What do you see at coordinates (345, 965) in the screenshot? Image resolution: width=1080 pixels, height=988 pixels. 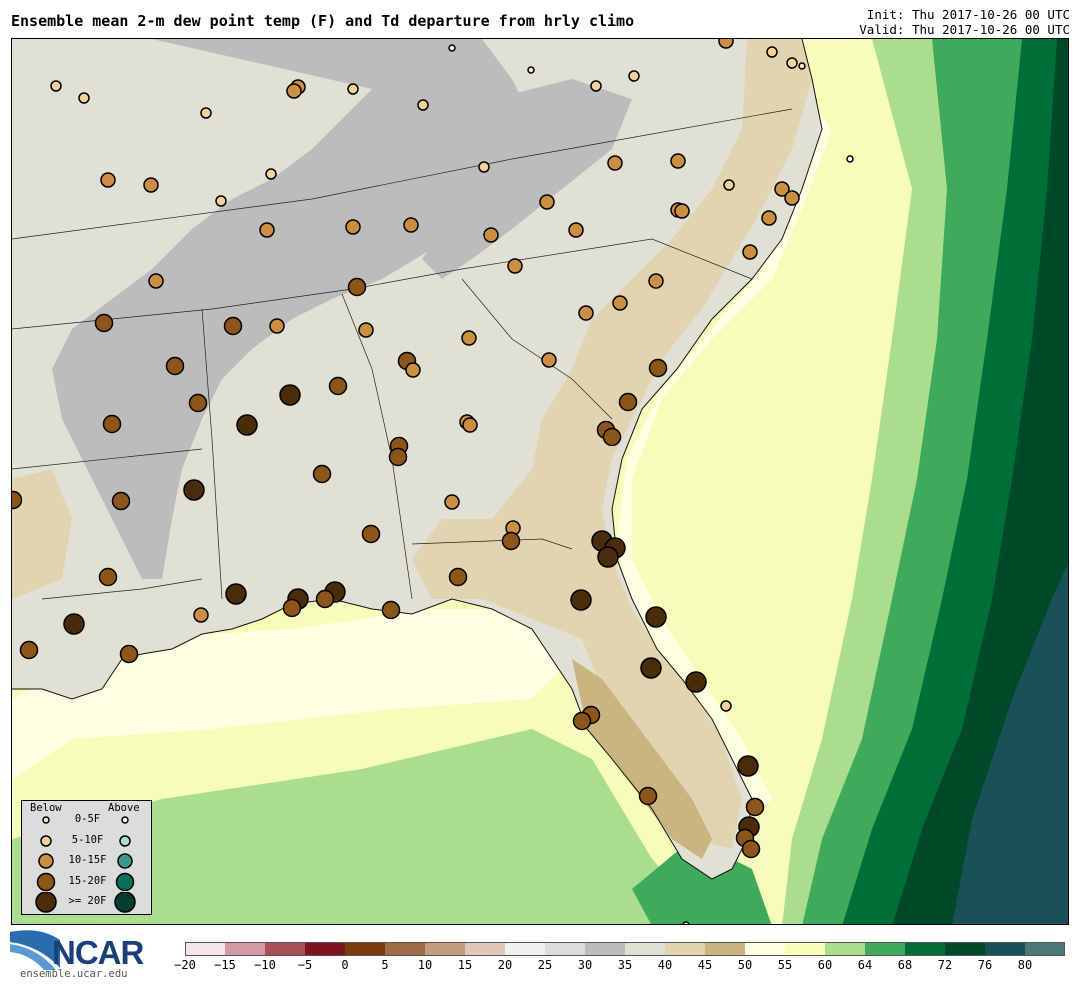 I see `colorbar-tick: 0` at bounding box center [345, 965].